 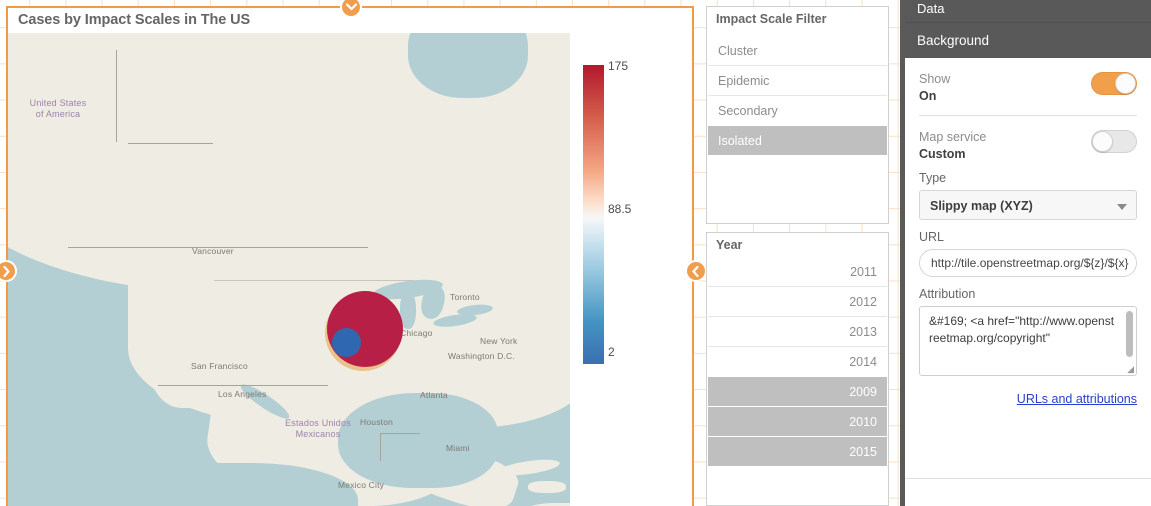 I want to click on border-mexico-guatemala, so click(x=380, y=447).